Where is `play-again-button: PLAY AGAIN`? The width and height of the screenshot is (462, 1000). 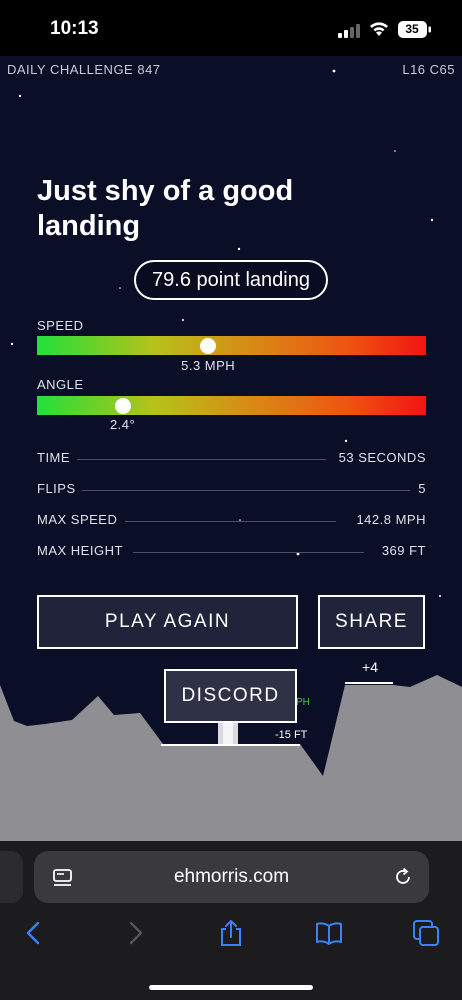 play-again-button: PLAY AGAIN is located at coordinates (167, 622).